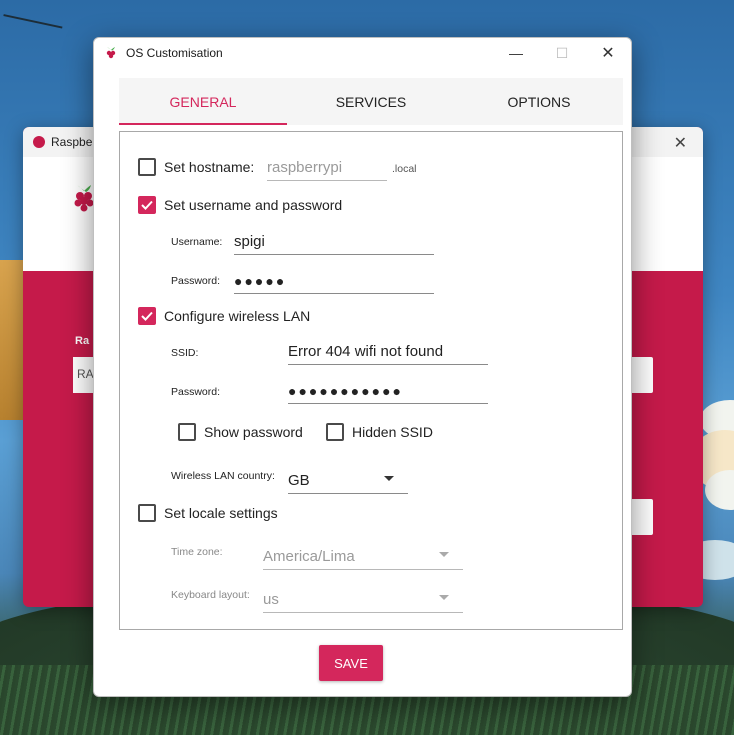 The width and height of the screenshot is (734, 735). Describe the element at coordinates (196, 281) in the screenshot. I see `password-label: Password:` at that location.